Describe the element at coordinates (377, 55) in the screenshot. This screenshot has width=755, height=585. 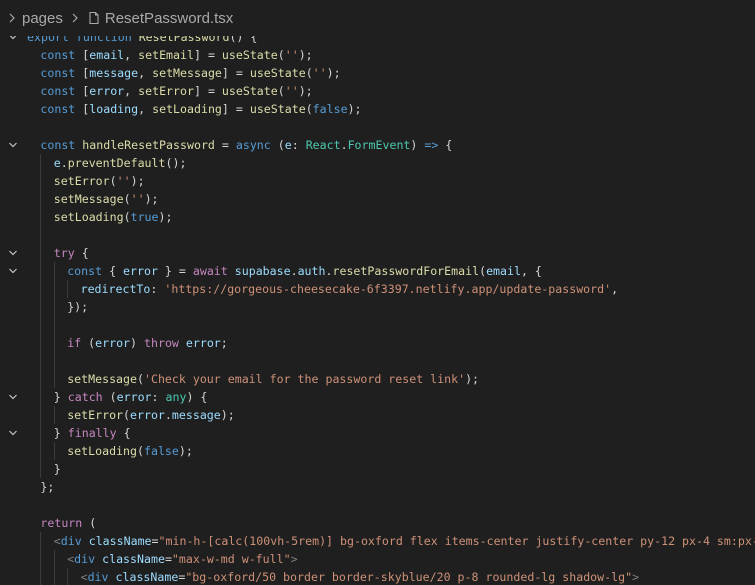
I see `code-line: const [email, setEmail] = useState('');` at that location.